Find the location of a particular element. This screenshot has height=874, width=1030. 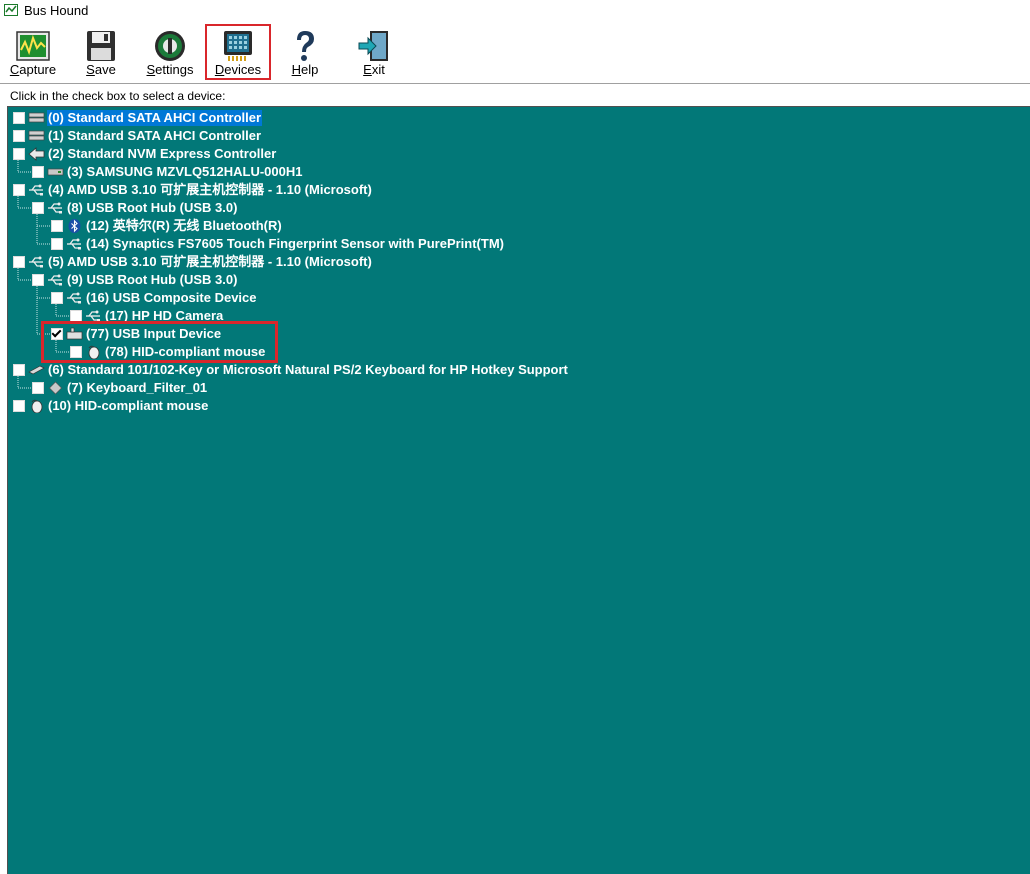

window-title: Bus Hound is located at coordinates (56, 10).